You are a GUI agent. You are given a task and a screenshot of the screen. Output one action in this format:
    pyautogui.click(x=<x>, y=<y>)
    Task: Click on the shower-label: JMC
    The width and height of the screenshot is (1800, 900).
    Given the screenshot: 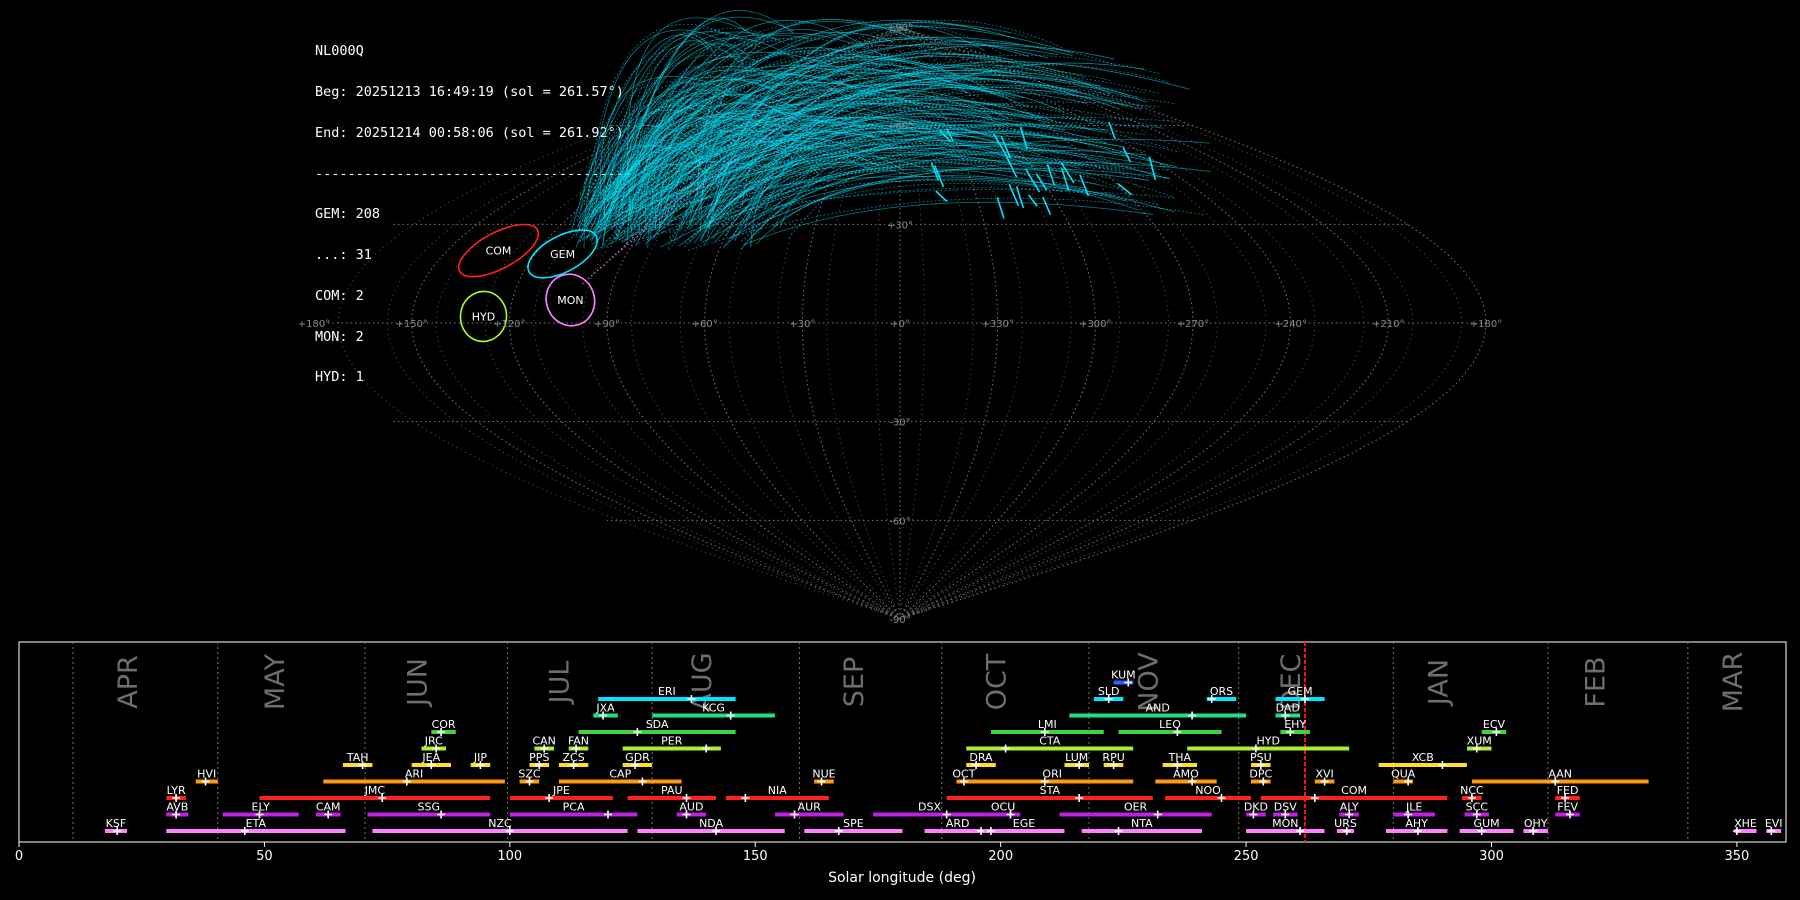 What is the action you would take?
    pyautogui.click(x=375, y=790)
    